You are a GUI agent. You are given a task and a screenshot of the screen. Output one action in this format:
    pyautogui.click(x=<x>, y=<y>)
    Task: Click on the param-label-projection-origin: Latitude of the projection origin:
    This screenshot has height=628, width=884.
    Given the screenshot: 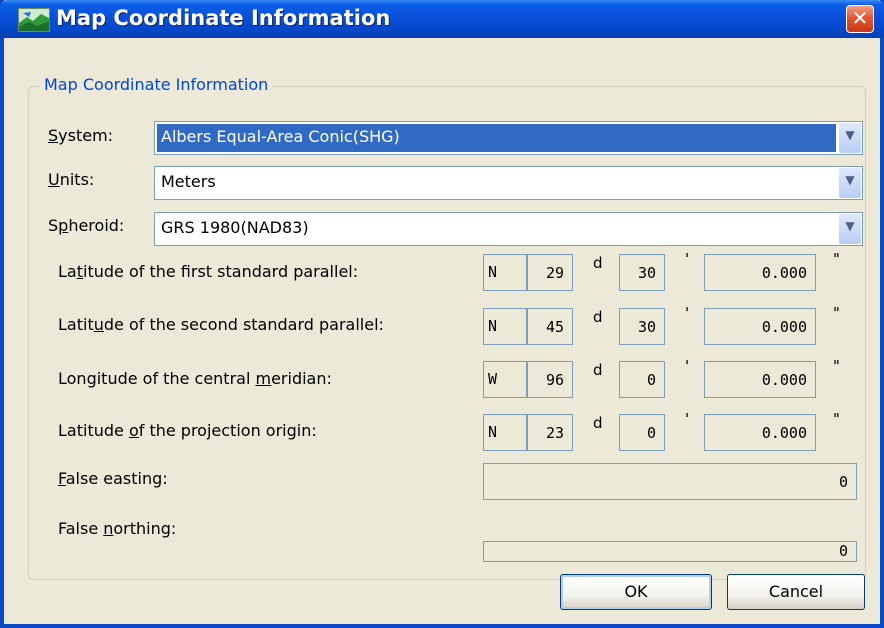 What is the action you would take?
    pyautogui.click(x=187, y=430)
    